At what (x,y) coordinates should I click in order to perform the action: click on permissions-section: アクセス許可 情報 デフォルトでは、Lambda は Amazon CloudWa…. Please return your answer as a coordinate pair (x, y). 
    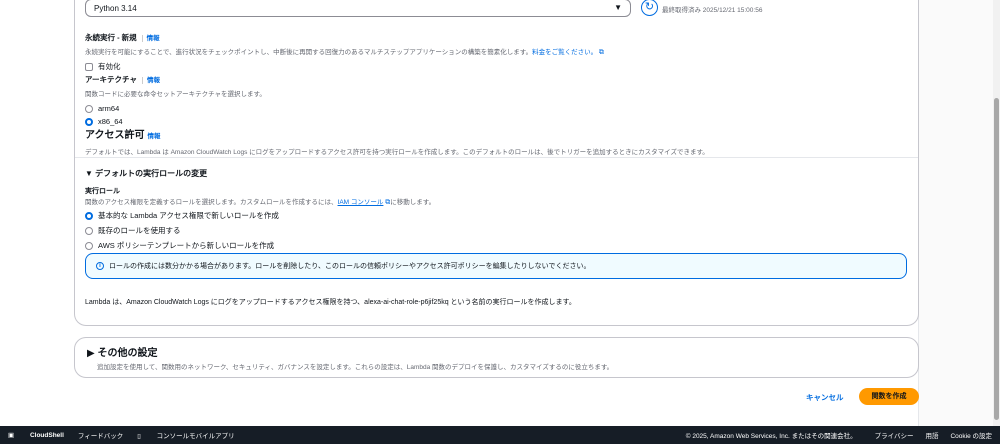
    Looking at the image, I should click on (397, 140).